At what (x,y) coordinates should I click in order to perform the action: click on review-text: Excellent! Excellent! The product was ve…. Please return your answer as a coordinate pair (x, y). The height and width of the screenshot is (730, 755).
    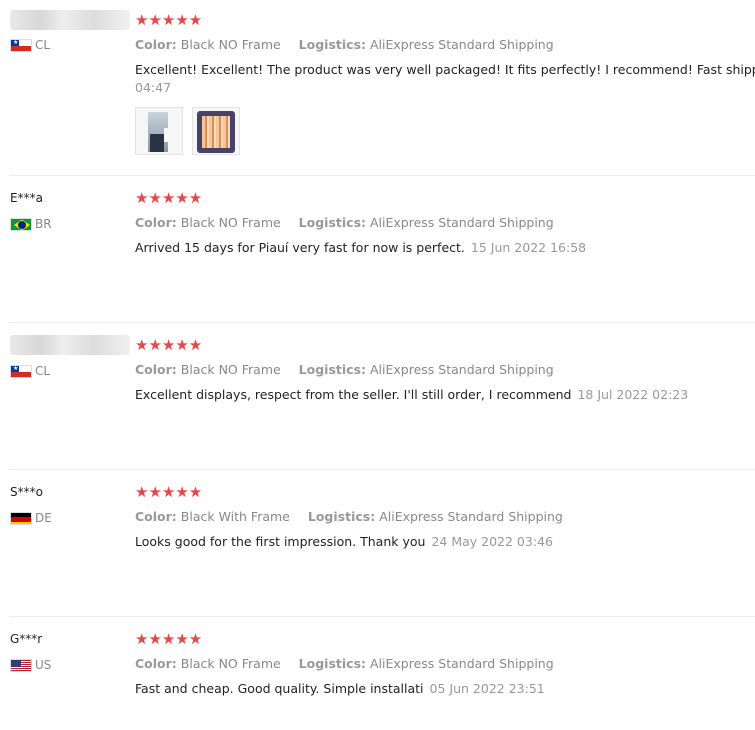
    Looking at the image, I should click on (445, 69).